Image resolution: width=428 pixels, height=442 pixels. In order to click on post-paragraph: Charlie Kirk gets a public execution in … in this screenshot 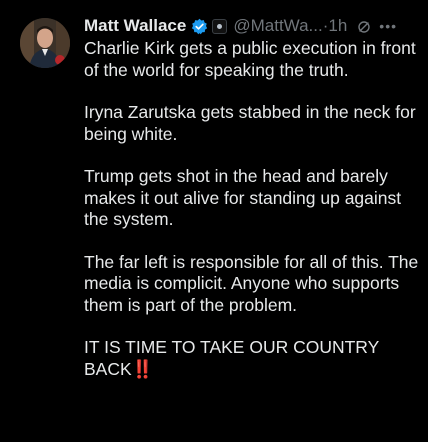, I will do `click(250, 59)`.